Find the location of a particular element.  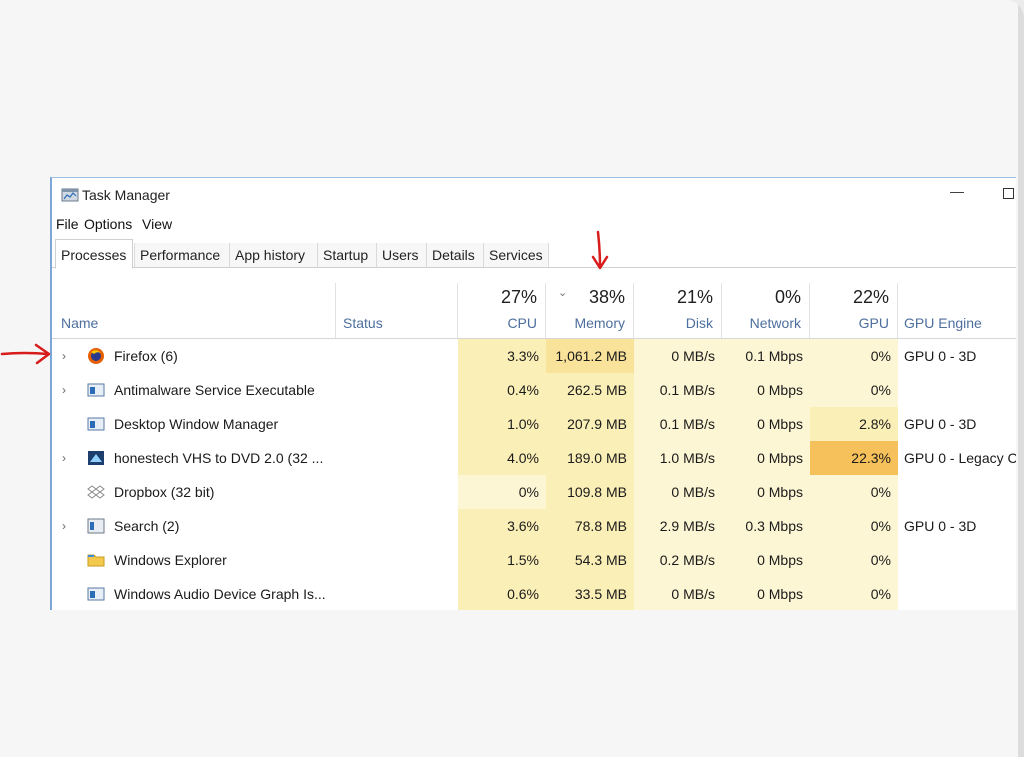

tab-performance: Performance is located at coordinates (181, 255).